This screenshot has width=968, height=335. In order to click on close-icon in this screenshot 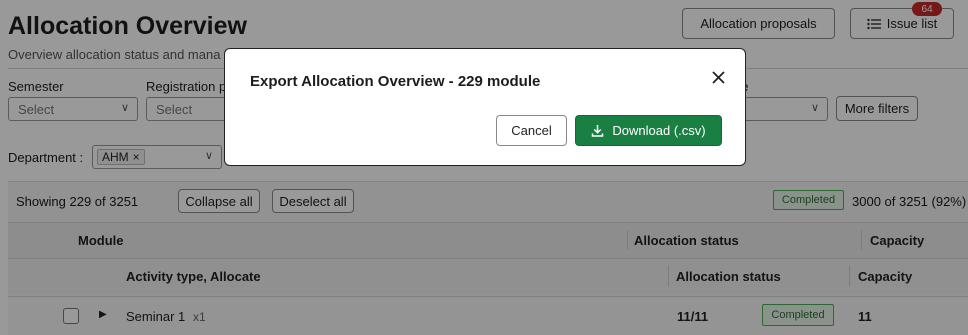, I will do `click(718, 77)`.